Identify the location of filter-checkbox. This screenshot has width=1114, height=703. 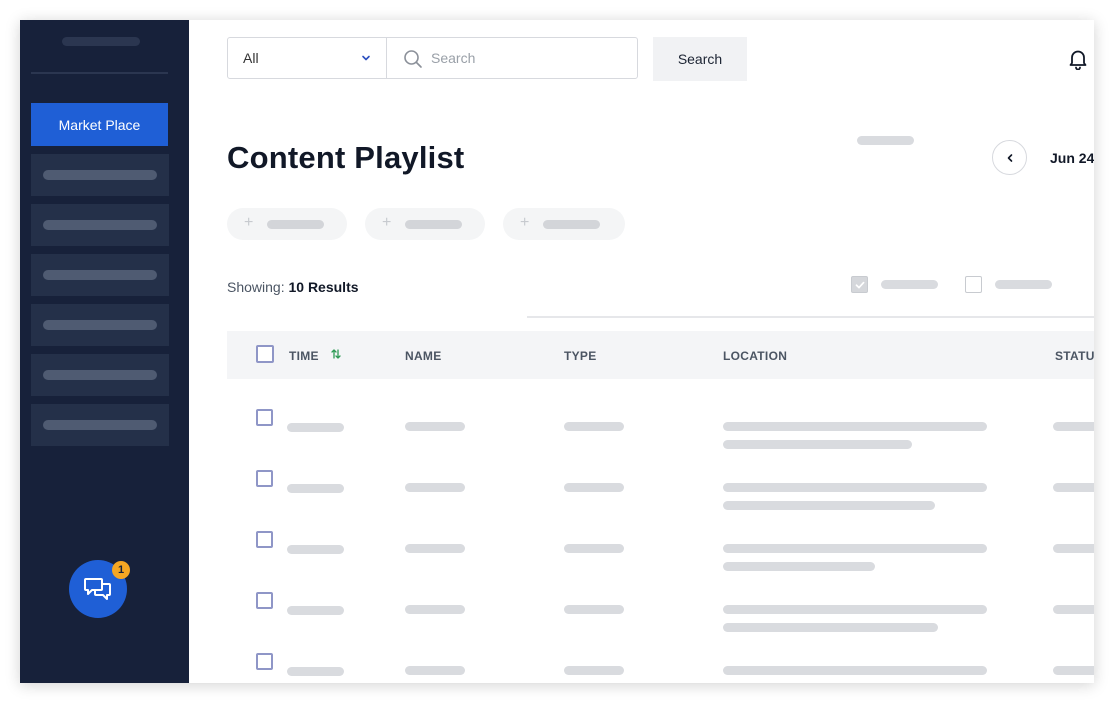
(973, 284).